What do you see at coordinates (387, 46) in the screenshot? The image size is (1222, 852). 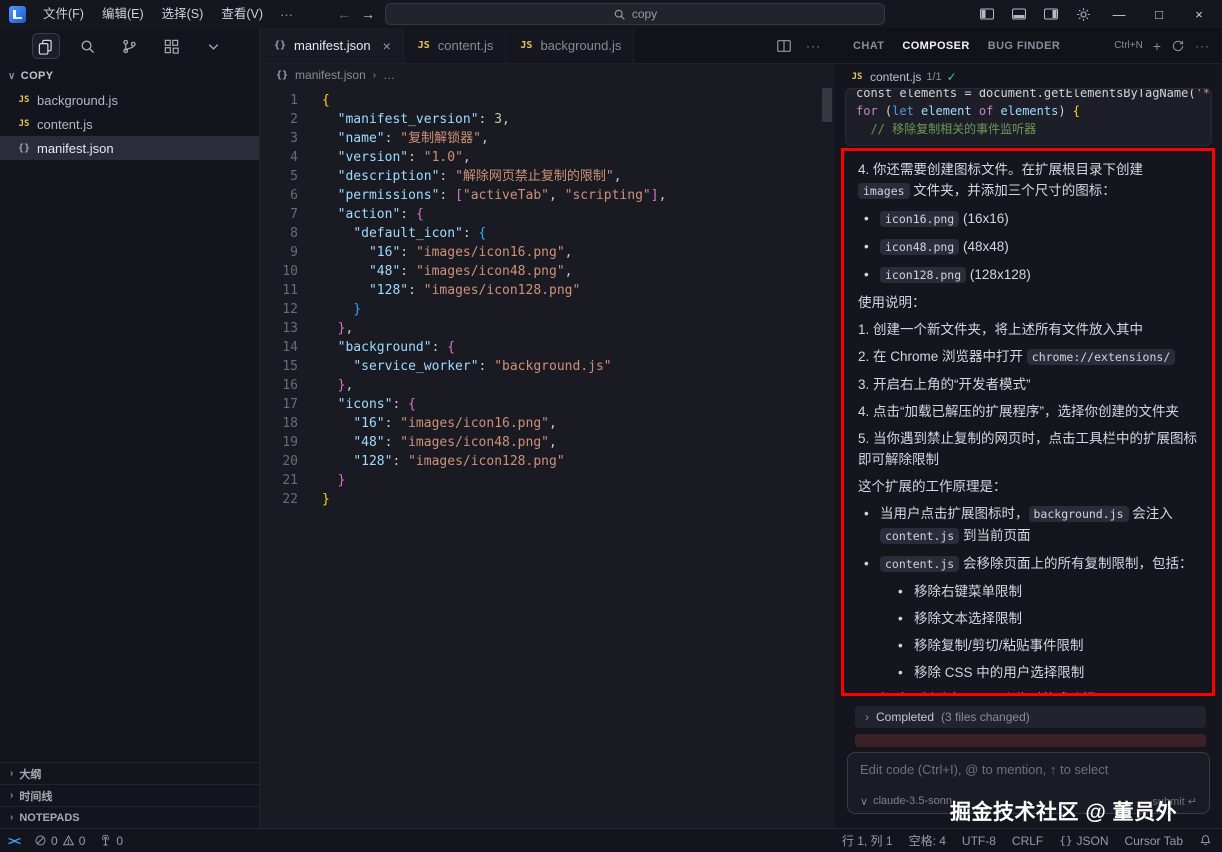 I see `close-tab-button: ×` at bounding box center [387, 46].